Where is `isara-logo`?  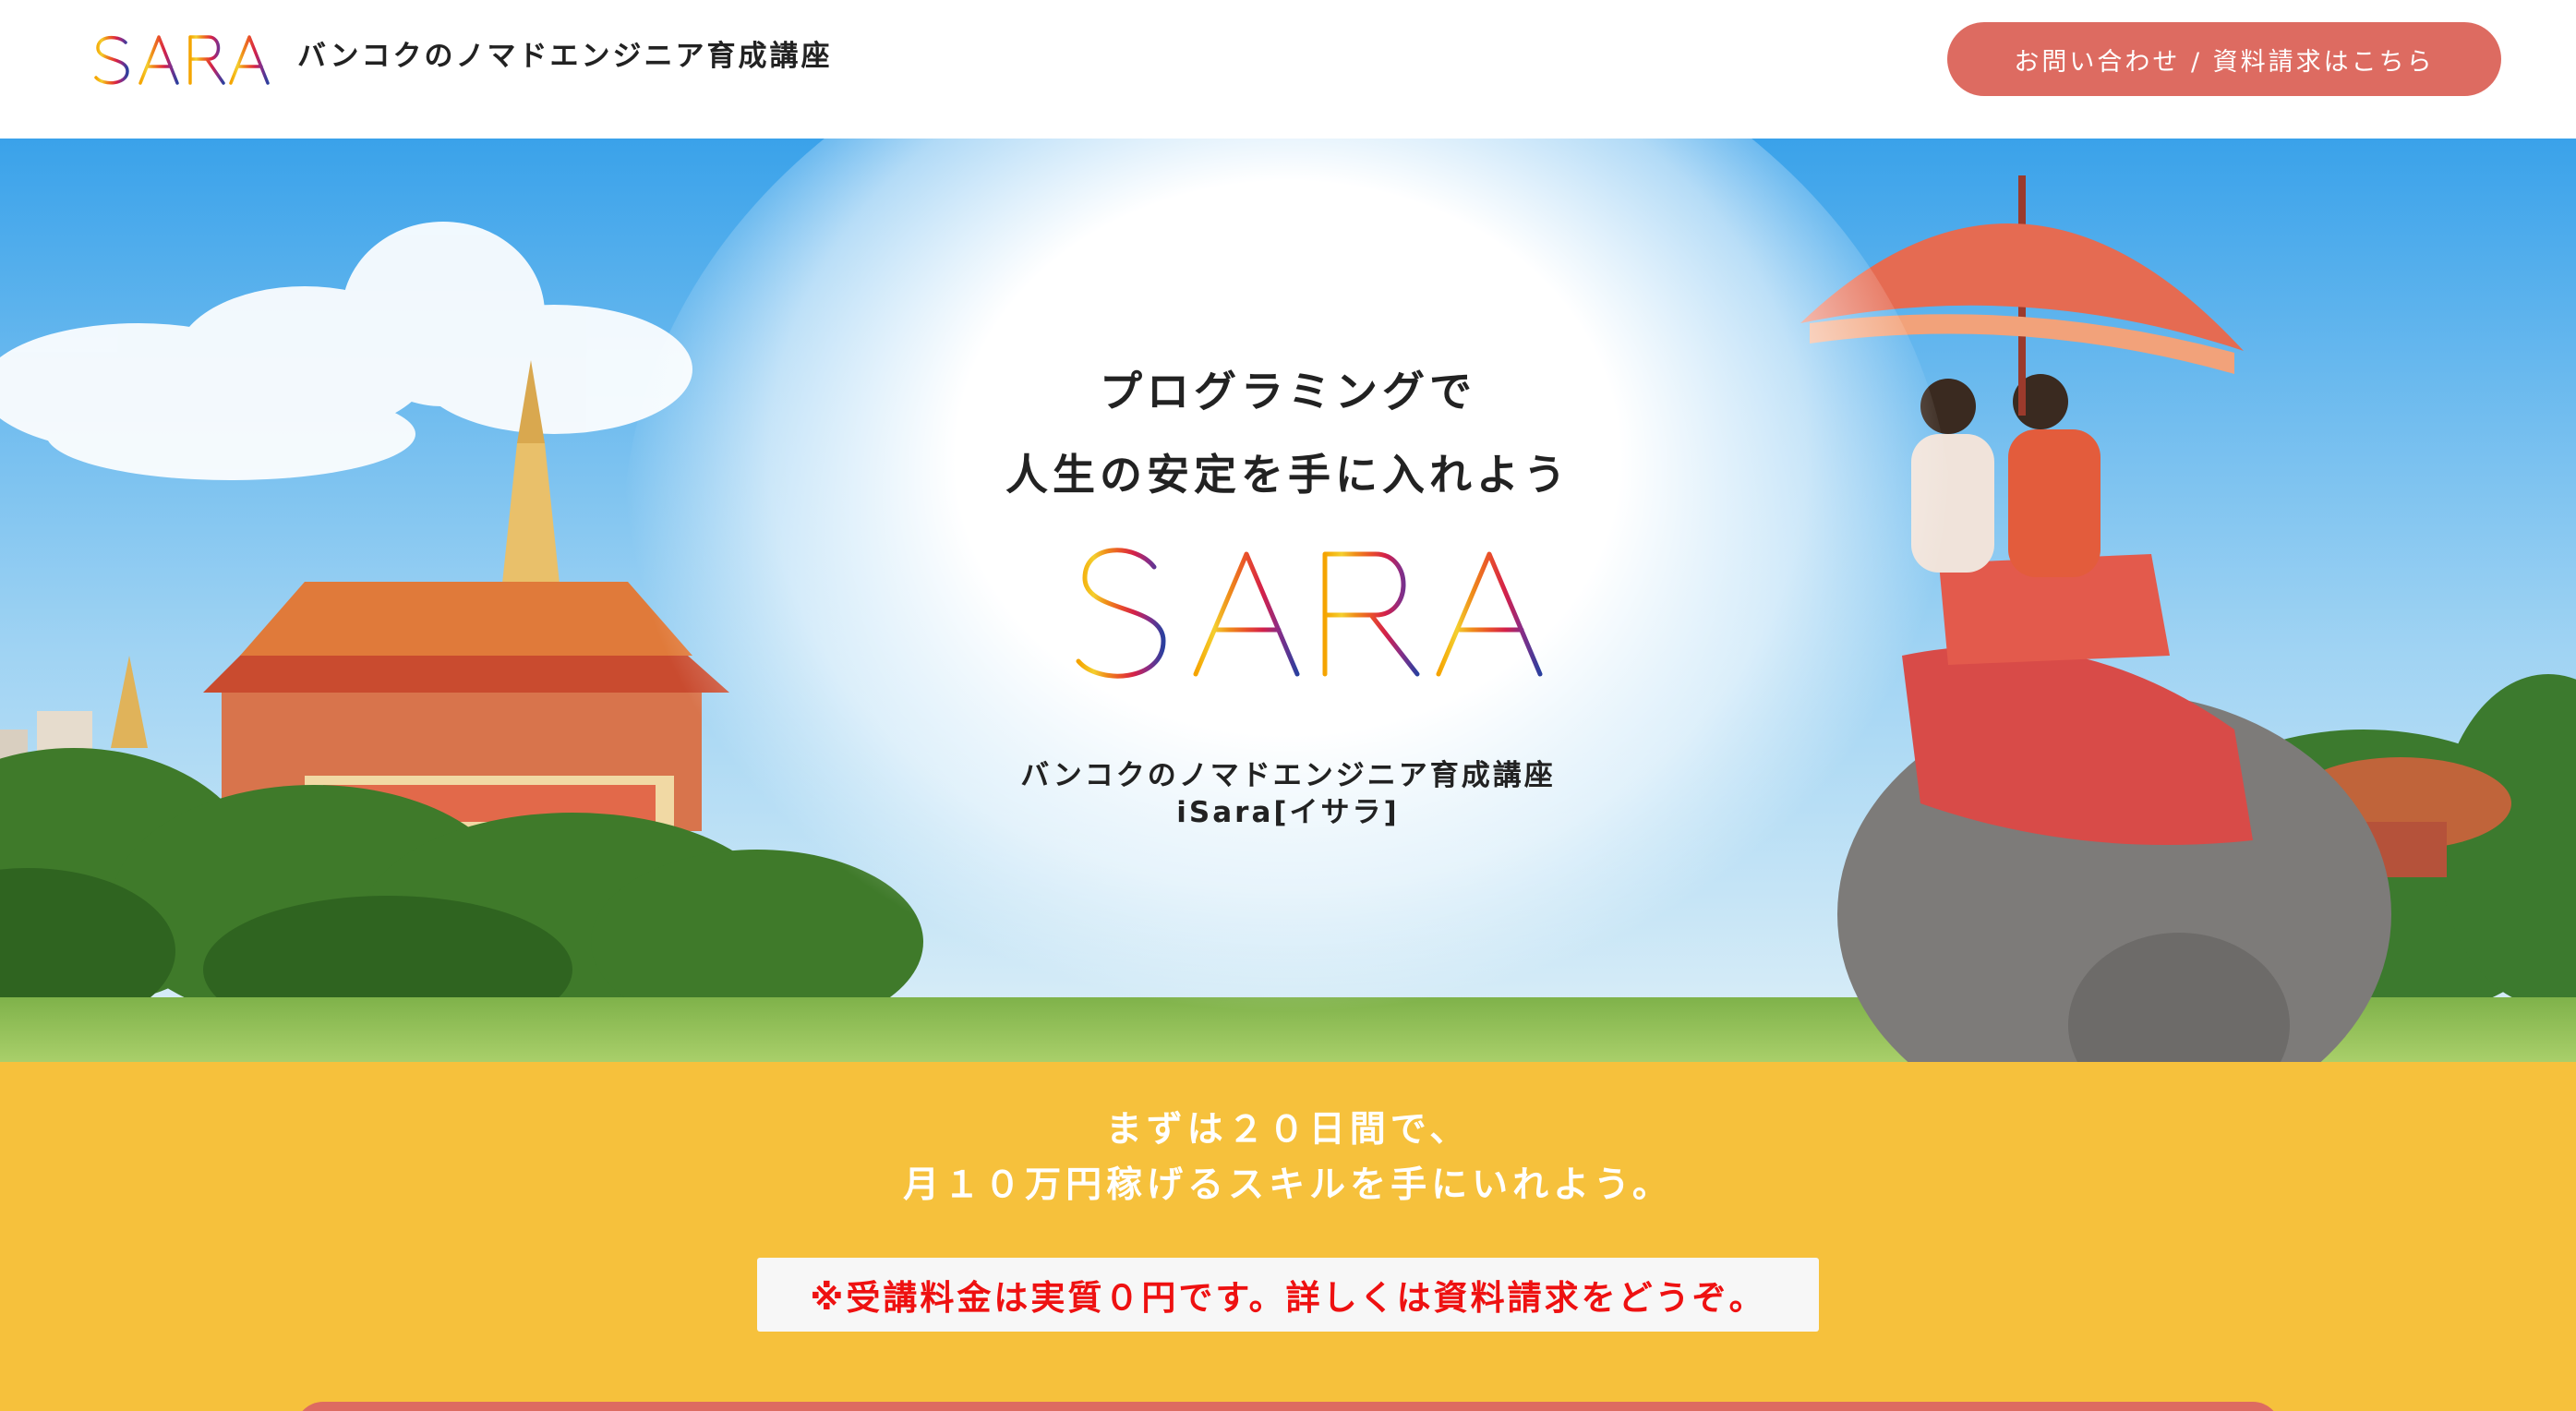 isara-logo is located at coordinates (179, 59).